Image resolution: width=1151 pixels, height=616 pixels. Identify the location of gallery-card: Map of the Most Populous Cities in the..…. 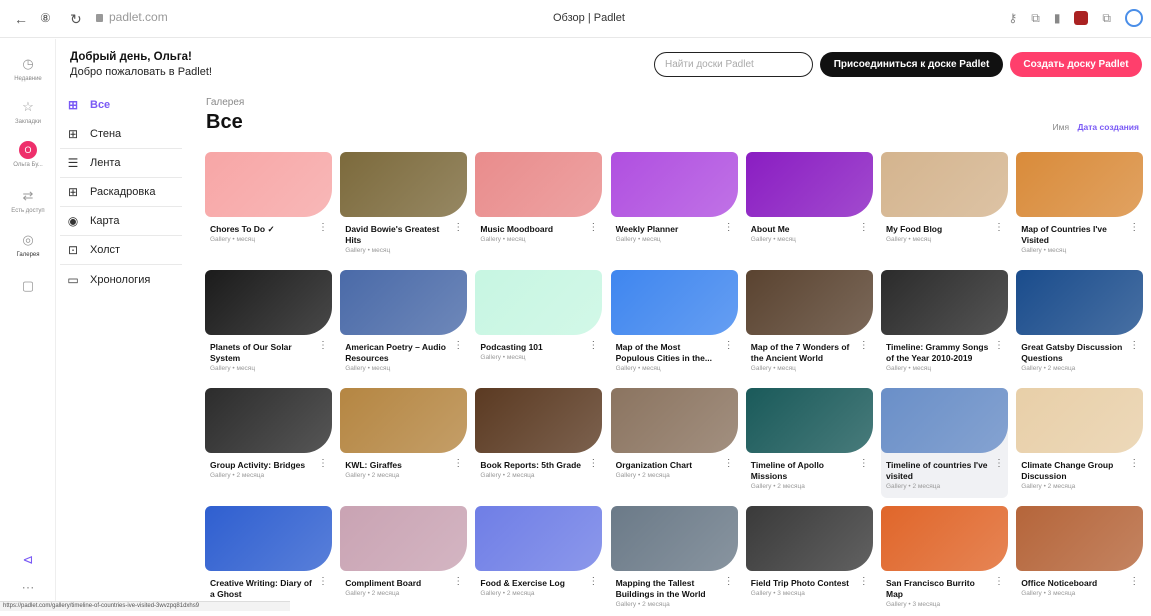
(674, 325).